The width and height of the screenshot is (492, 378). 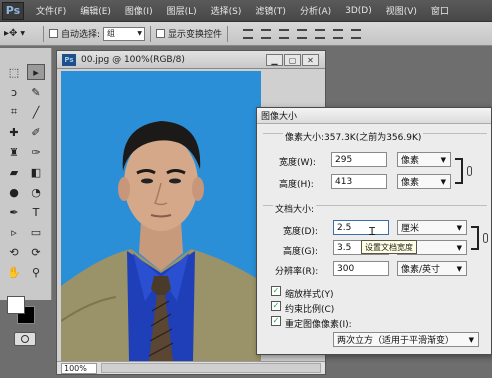 What do you see at coordinates (361, 268) in the screenshot?
I see `resolution-input: 300` at bounding box center [361, 268].